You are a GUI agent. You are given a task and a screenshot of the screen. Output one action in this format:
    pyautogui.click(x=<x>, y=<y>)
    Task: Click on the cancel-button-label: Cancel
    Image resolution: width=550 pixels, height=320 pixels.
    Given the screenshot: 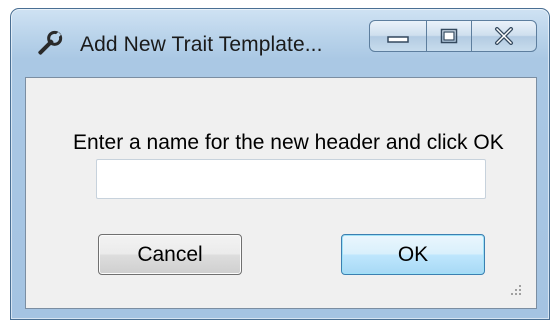 What is the action you would take?
    pyautogui.click(x=170, y=254)
    